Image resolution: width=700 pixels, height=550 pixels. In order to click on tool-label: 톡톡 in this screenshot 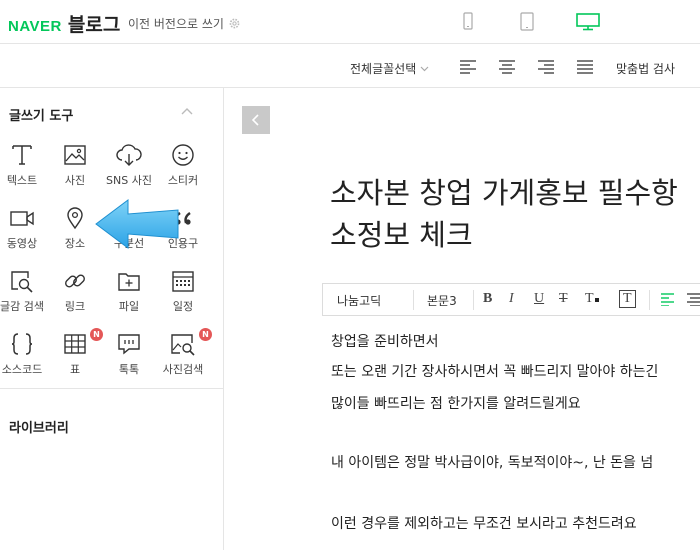, I will do `click(129, 369)`.